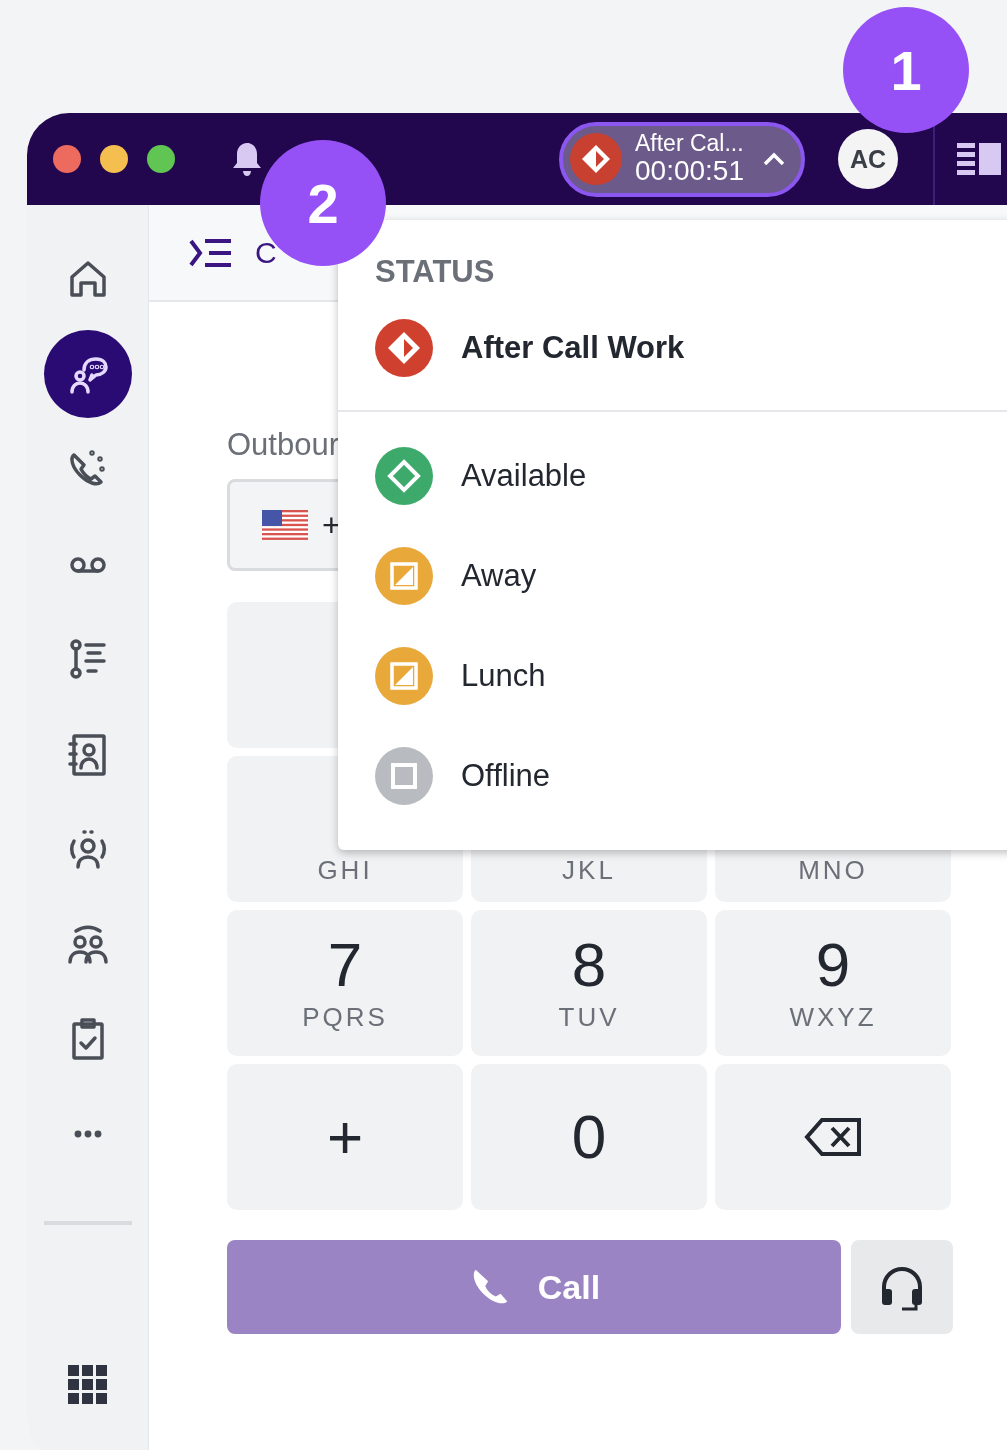 The image size is (1007, 1450). What do you see at coordinates (345, 1137) in the screenshot?
I see `keypad-key: +` at bounding box center [345, 1137].